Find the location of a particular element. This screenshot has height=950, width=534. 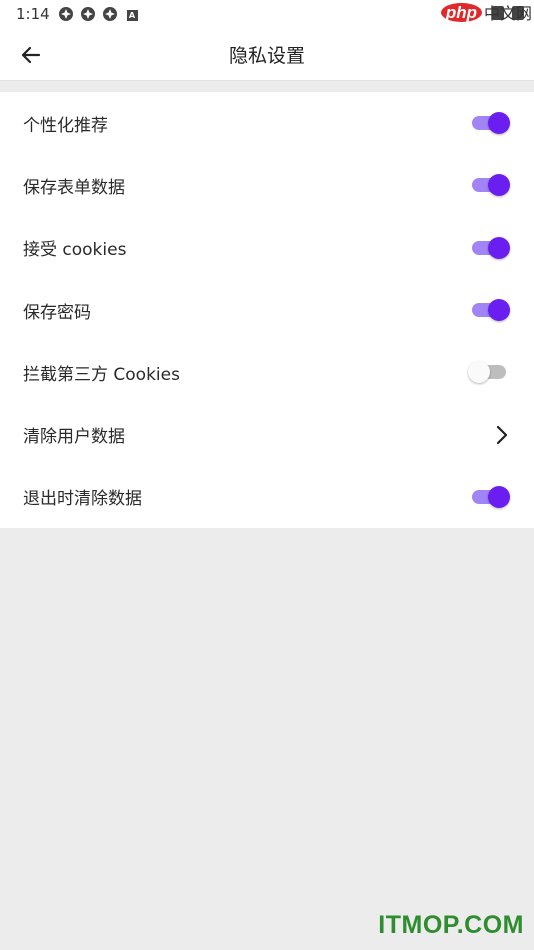

status-icons: A is located at coordinates (99, 14).